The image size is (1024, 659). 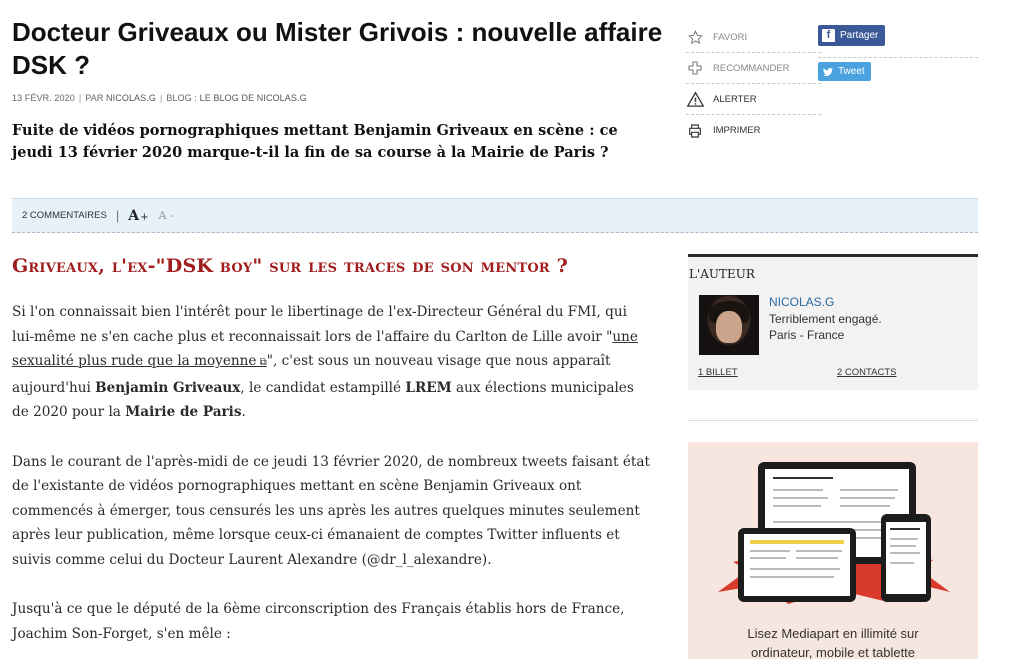 I want to click on recommander-label: RECOMMANDER, so click(x=751, y=68).